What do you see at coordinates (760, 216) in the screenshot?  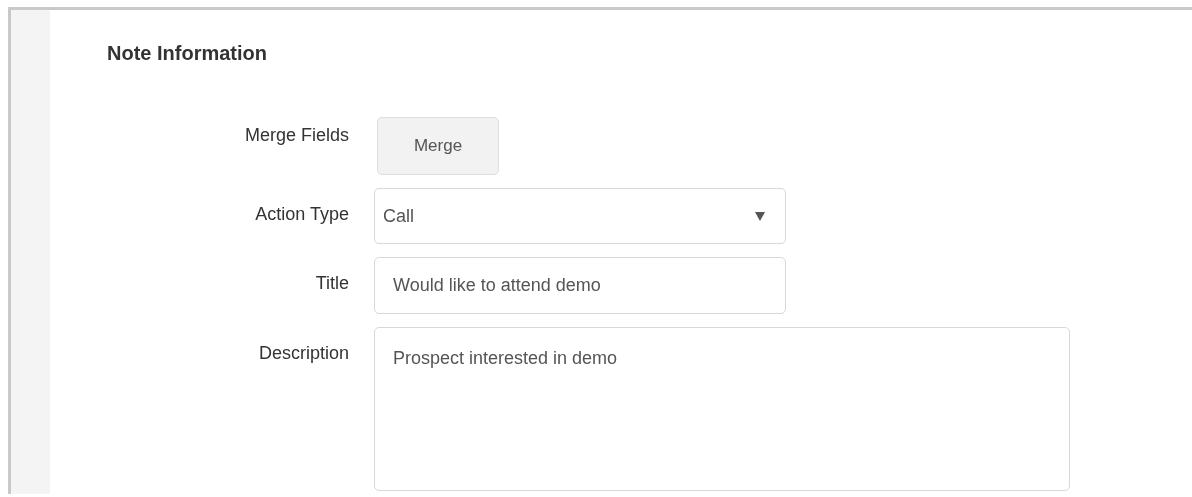 I see `caret-icon` at bounding box center [760, 216].